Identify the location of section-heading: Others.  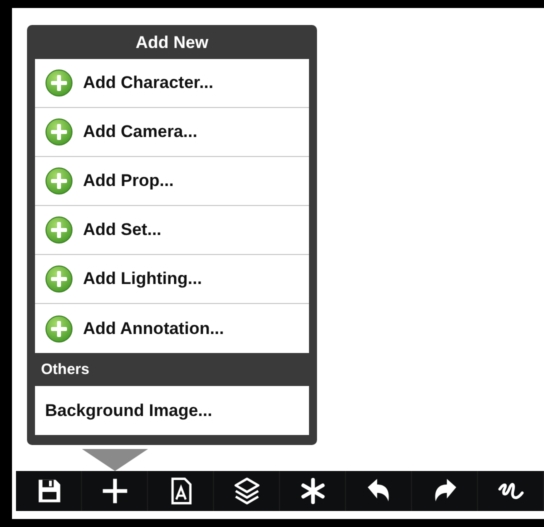
(65, 370).